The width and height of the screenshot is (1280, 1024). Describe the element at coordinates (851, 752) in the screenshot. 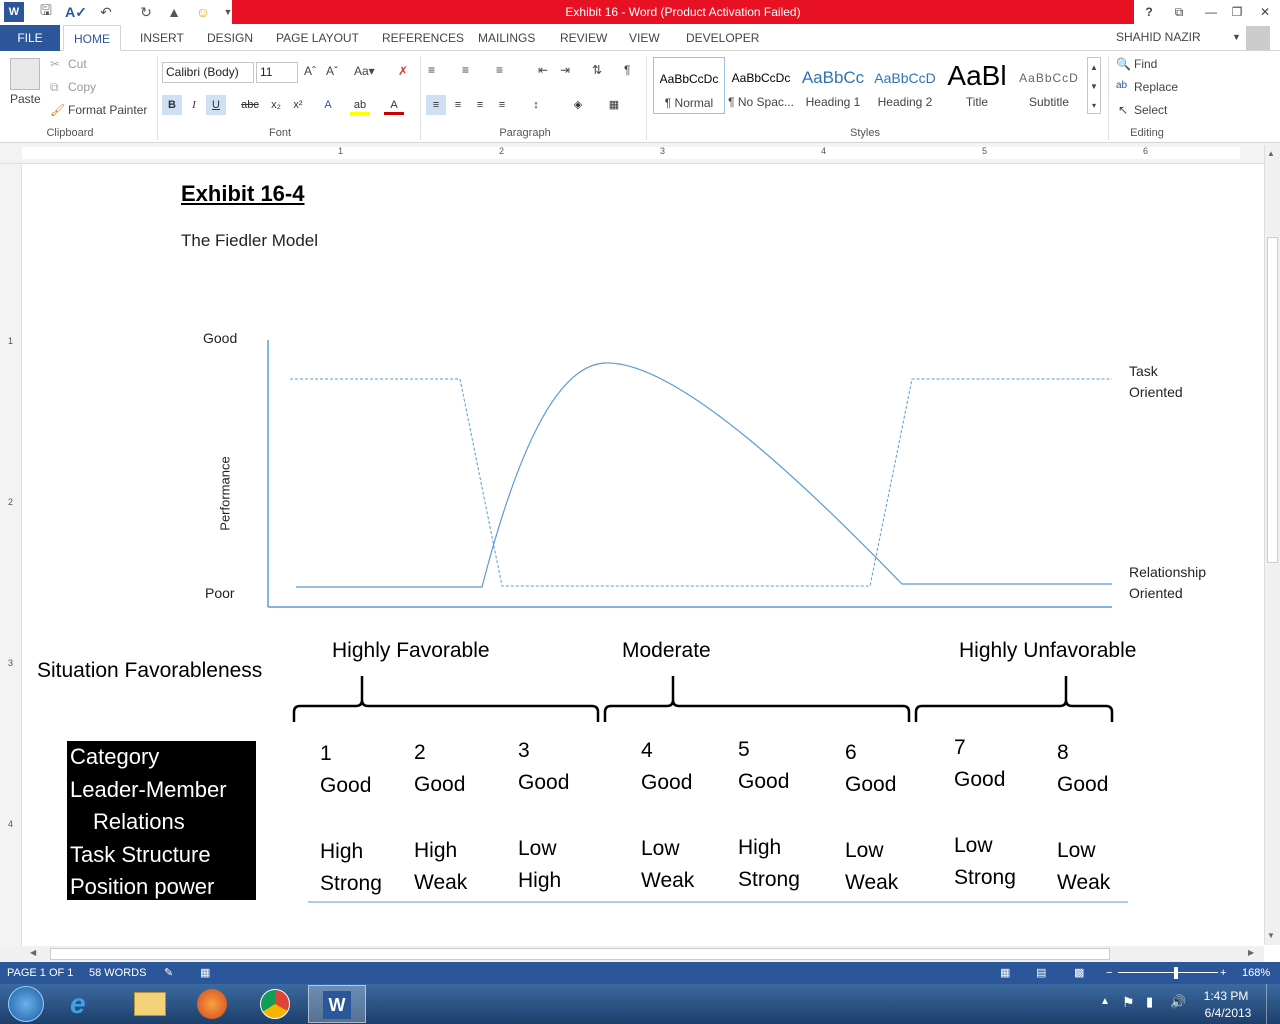

I see `column-number: 6` at that location.